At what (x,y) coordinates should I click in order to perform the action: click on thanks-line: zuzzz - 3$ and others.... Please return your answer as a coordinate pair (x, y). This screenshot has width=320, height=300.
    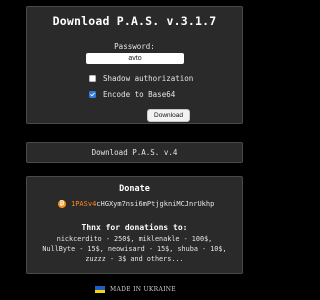
    Looking at the image, I should click on (134, 259).